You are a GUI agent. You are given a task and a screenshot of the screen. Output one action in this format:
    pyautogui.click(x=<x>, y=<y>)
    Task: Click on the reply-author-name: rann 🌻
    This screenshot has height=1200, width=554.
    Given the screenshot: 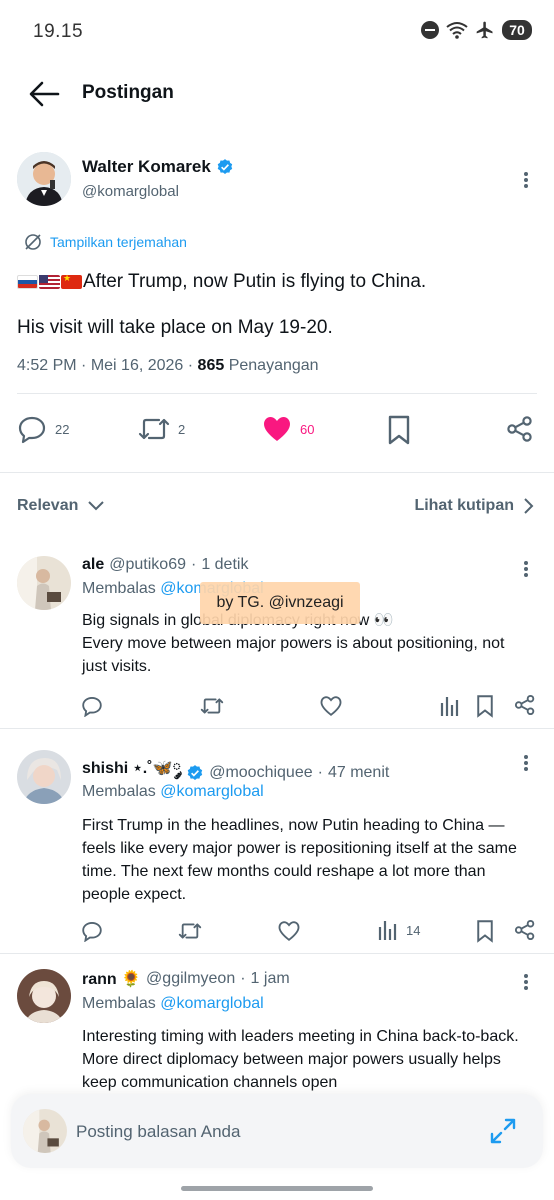 What is the action you would take?
    pyautogui.click(x=111, y=979)
    